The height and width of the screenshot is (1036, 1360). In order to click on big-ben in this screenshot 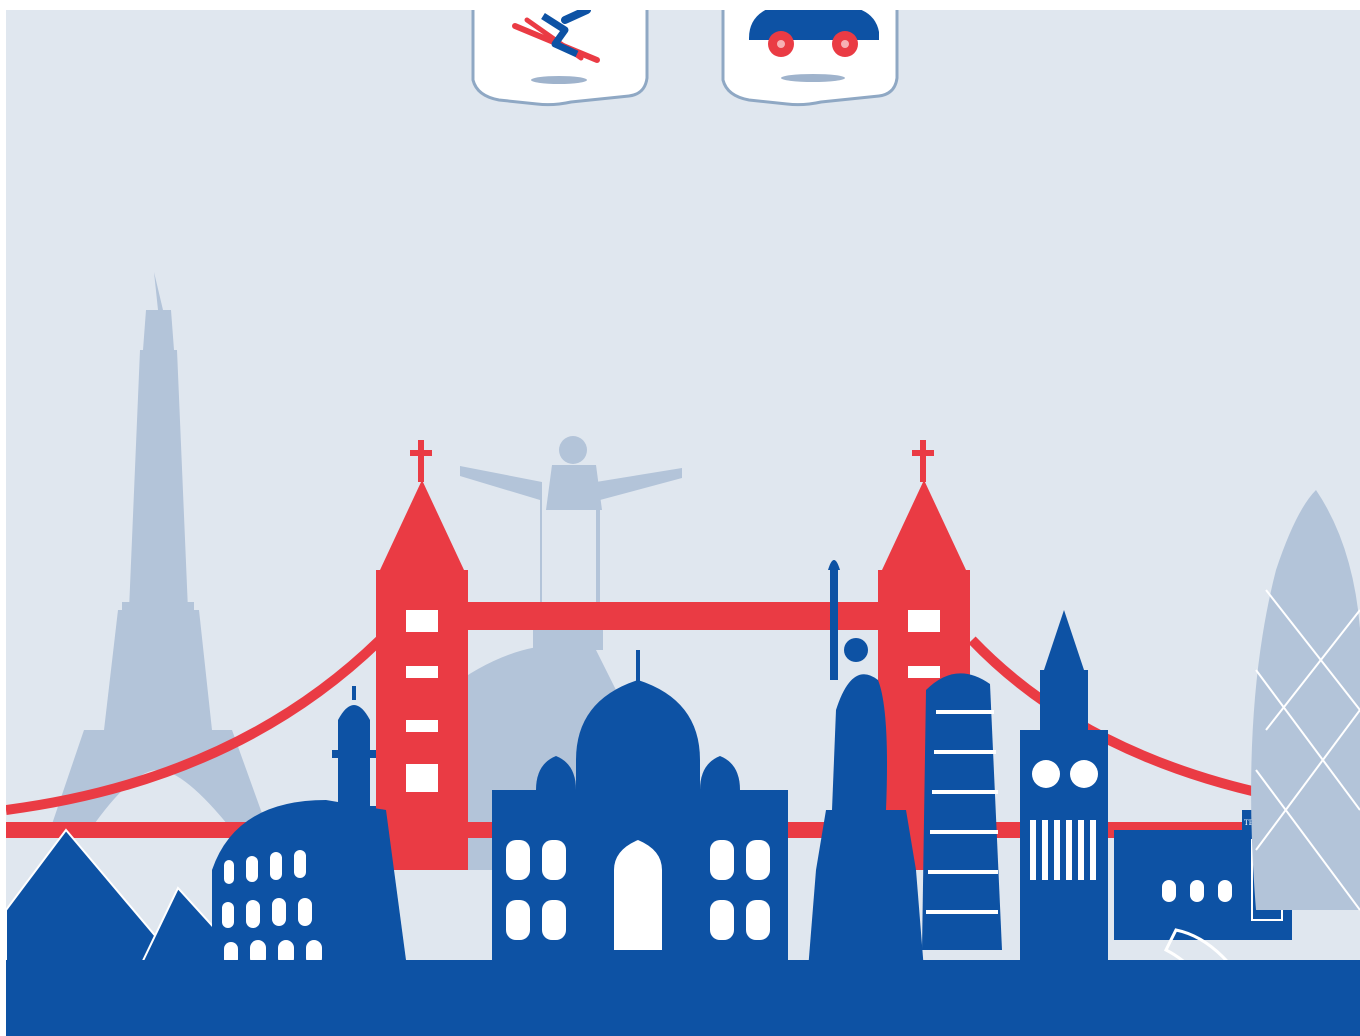, I will do `click(1064, 805)`.